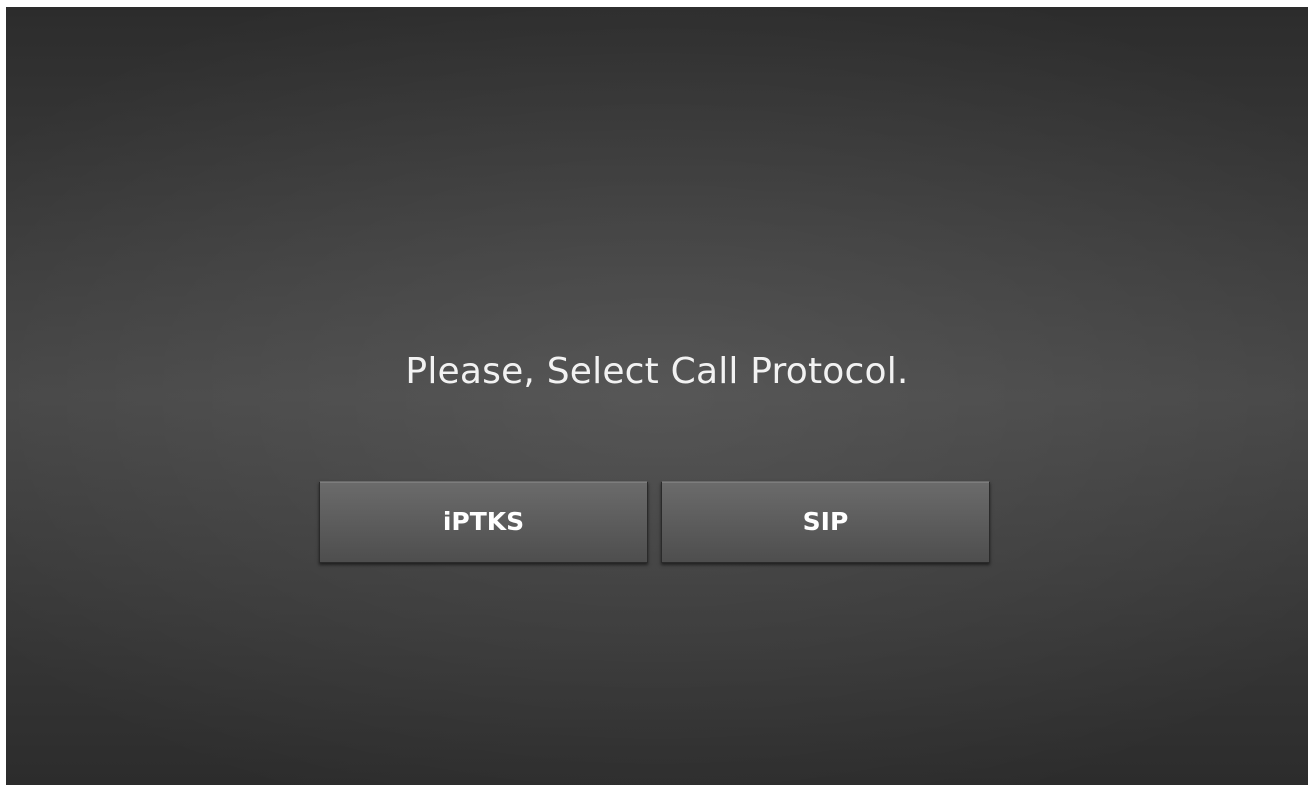 This screenshot has height=785, width=1308. What do you see at coordinates (655, 522) in the screenshot?
I see `protocol-button-row: iPTKS SIP` at bounding box center [655, 522].